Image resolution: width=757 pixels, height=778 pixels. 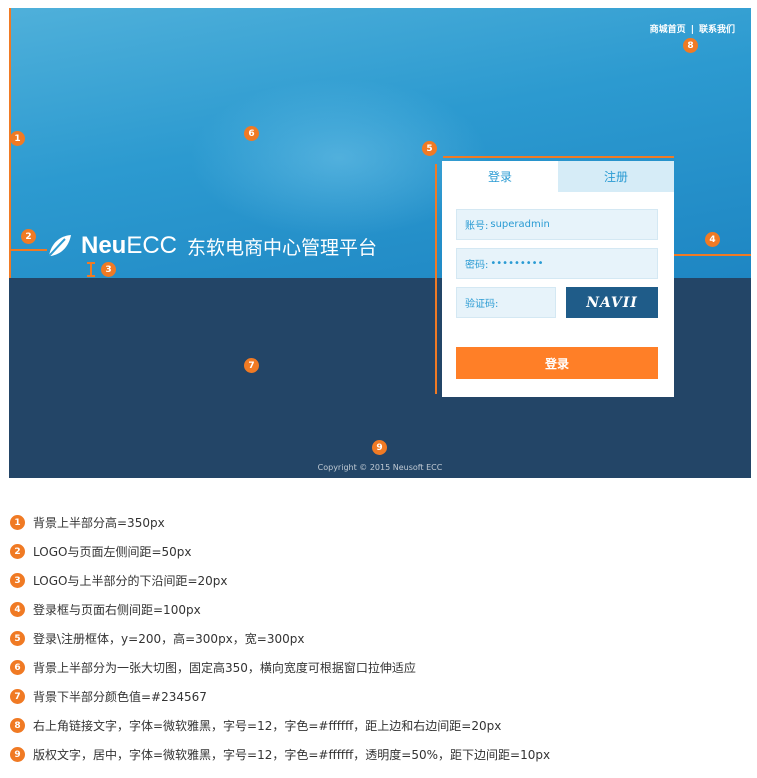 What do you see at coordinates (280, 551) in the screenshot?
I see `note-item: 2 LOGO与页面左侧间距=50px` at bounding box center [280, 551].